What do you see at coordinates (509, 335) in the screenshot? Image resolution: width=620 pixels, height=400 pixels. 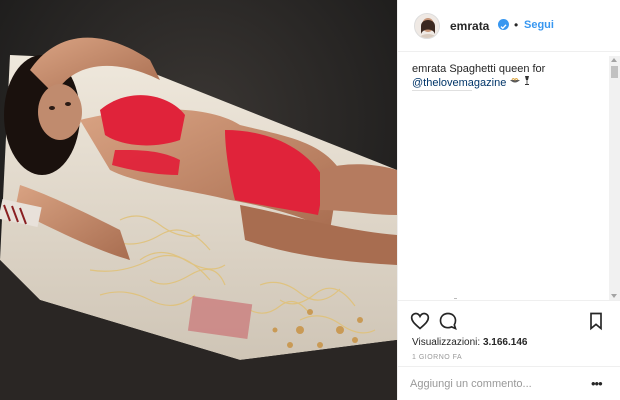 I see `post-actions: Visualizzazioni: 3.166.146 1 GIORNO FA` at bounding box center [509, 335].